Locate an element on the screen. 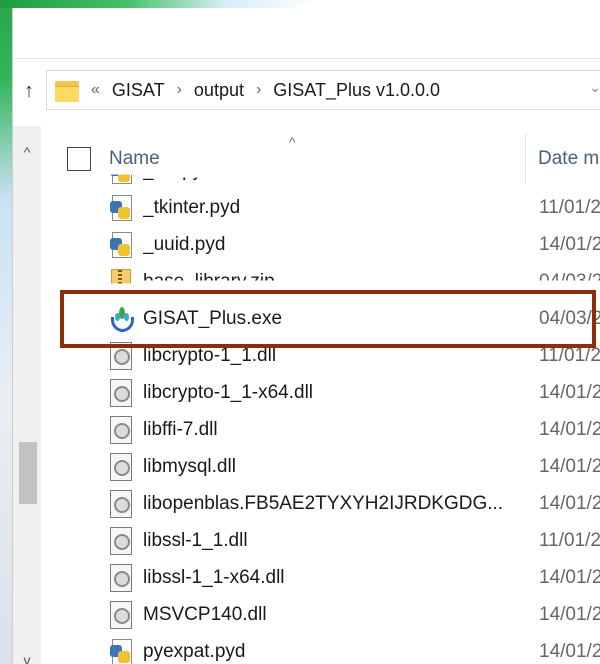 This screenshot has width=600, height=664. file-row: _ssl.pyd 11/01/2 is located at coordinates (354, 170).